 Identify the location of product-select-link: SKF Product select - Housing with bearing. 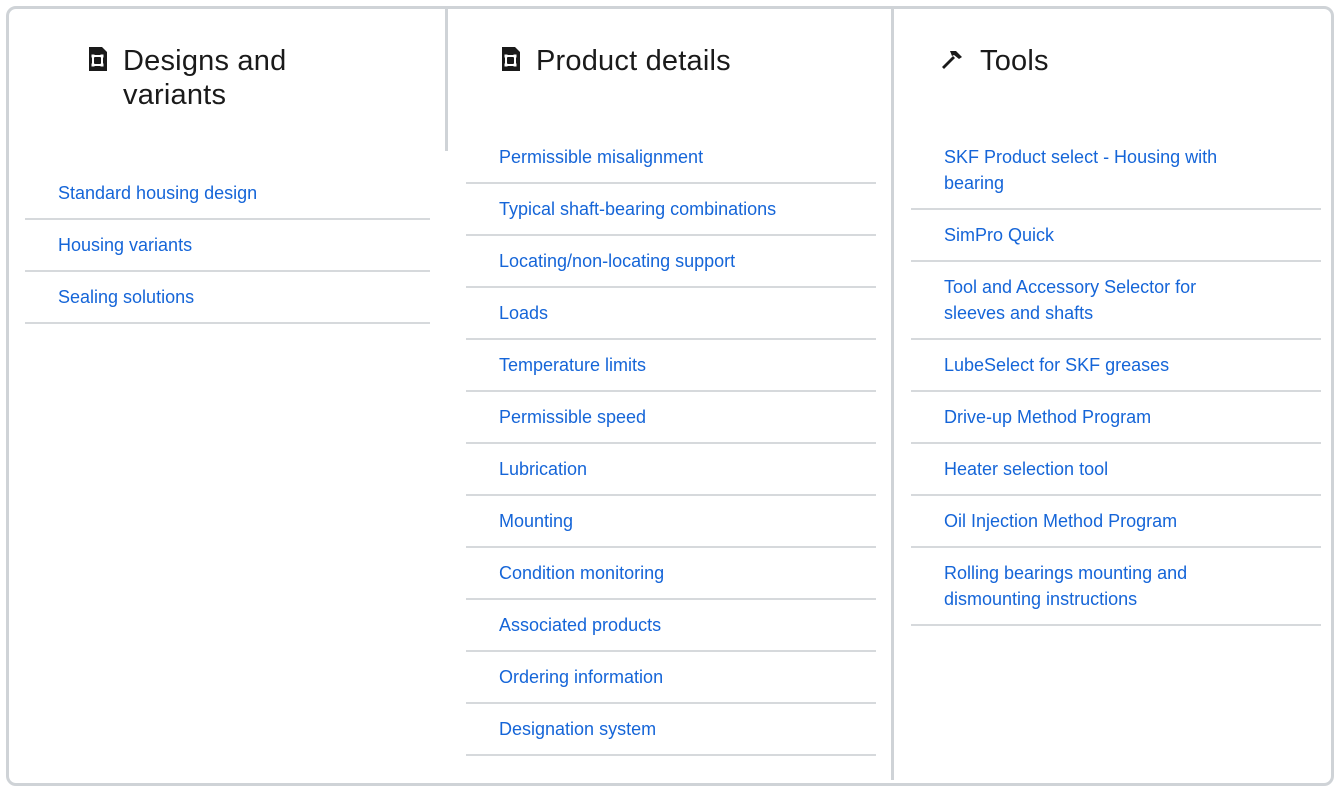
(1080, 170).